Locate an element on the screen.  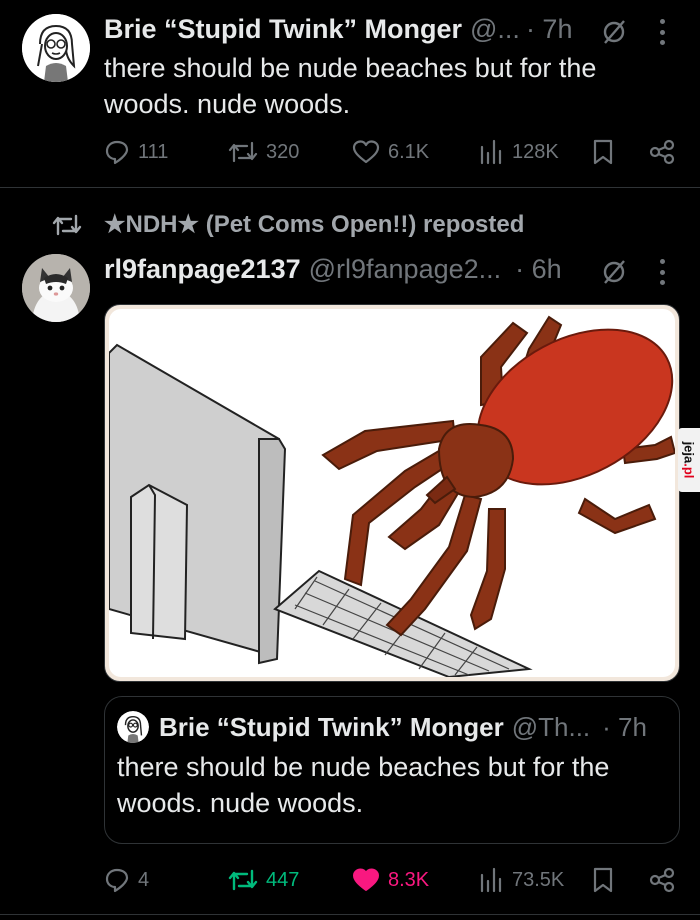
views-icon is located at coordinates (491, 880).